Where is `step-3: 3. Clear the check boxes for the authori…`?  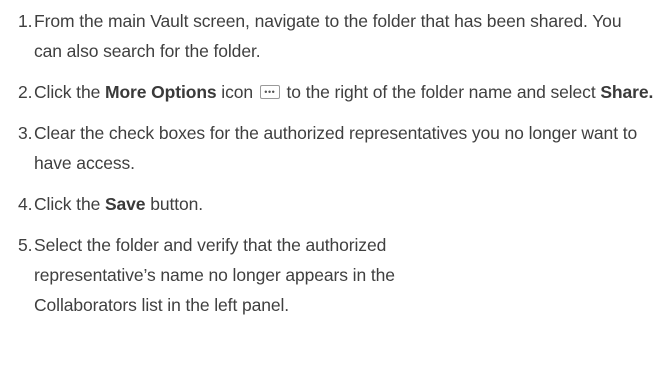 step-3: 3. Clear the check boxes for the authori… is located at coordinates (336, 148).